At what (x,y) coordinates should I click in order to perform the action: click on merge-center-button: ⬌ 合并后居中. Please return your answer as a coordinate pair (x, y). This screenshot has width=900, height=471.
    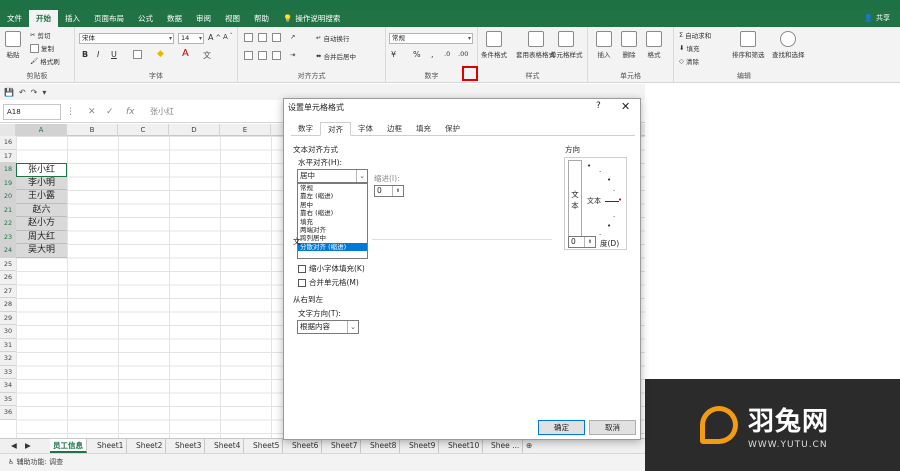
    Looking at the image, I should click on (336, 56).